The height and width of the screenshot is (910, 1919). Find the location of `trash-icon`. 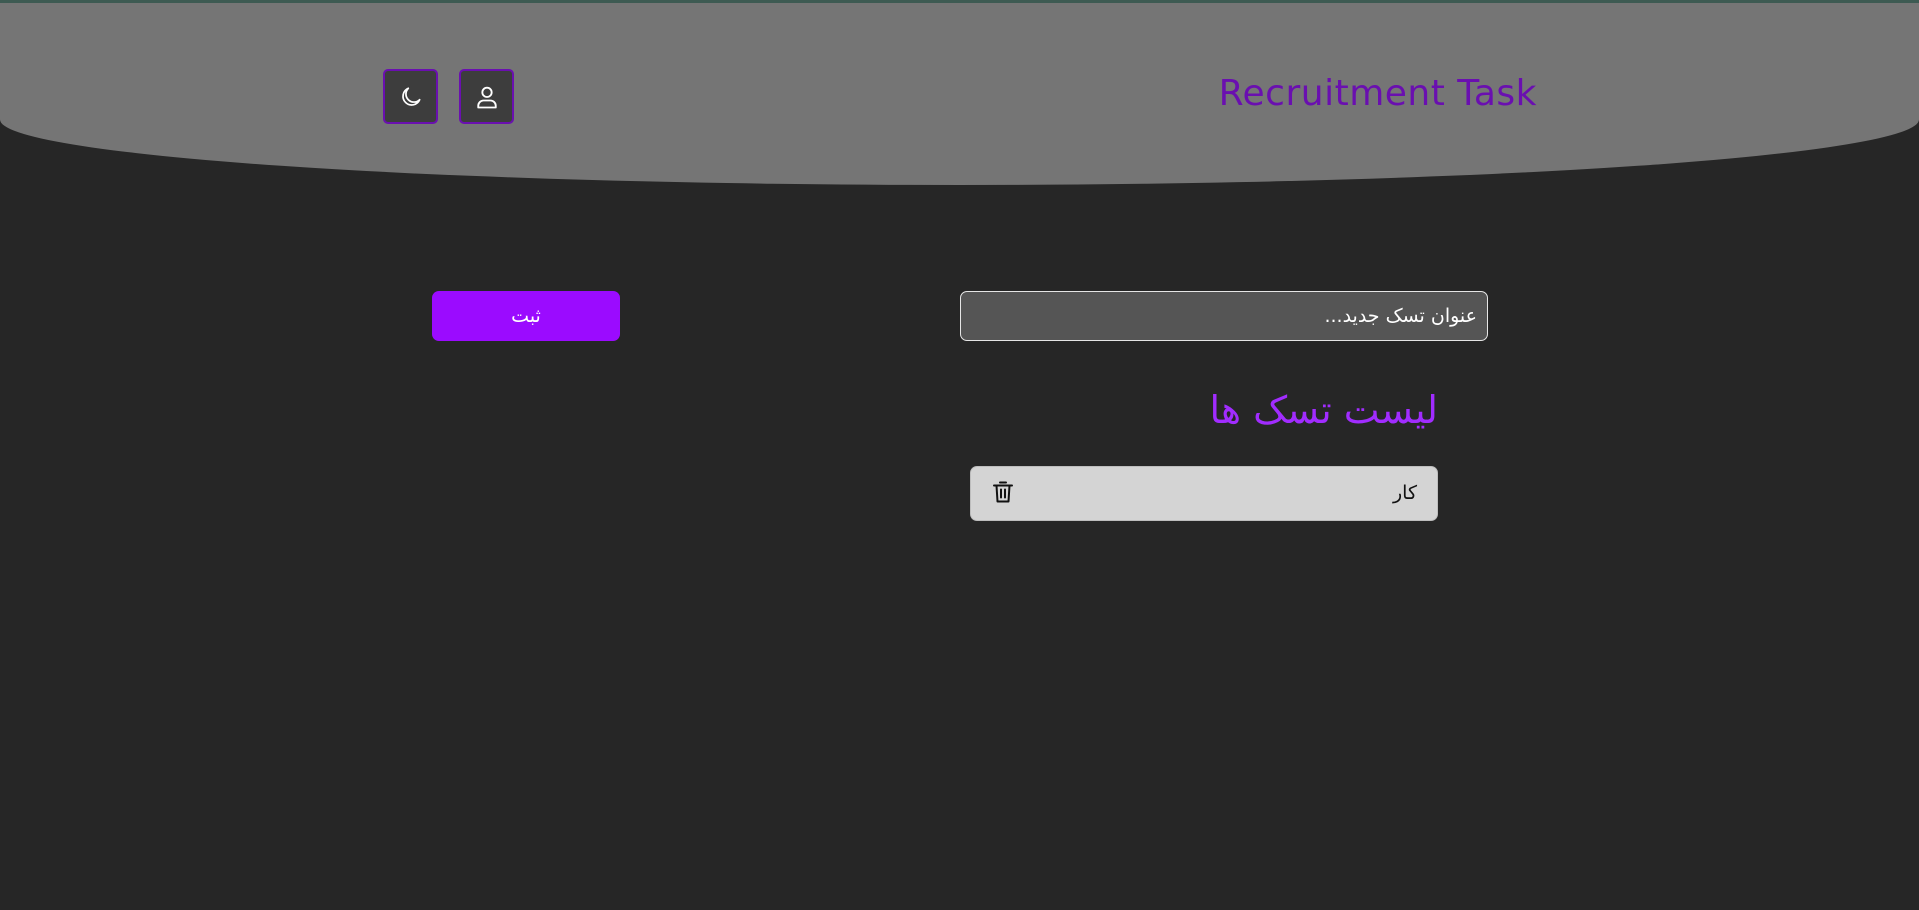

trash-icon is located at coordinates (1003, 494).